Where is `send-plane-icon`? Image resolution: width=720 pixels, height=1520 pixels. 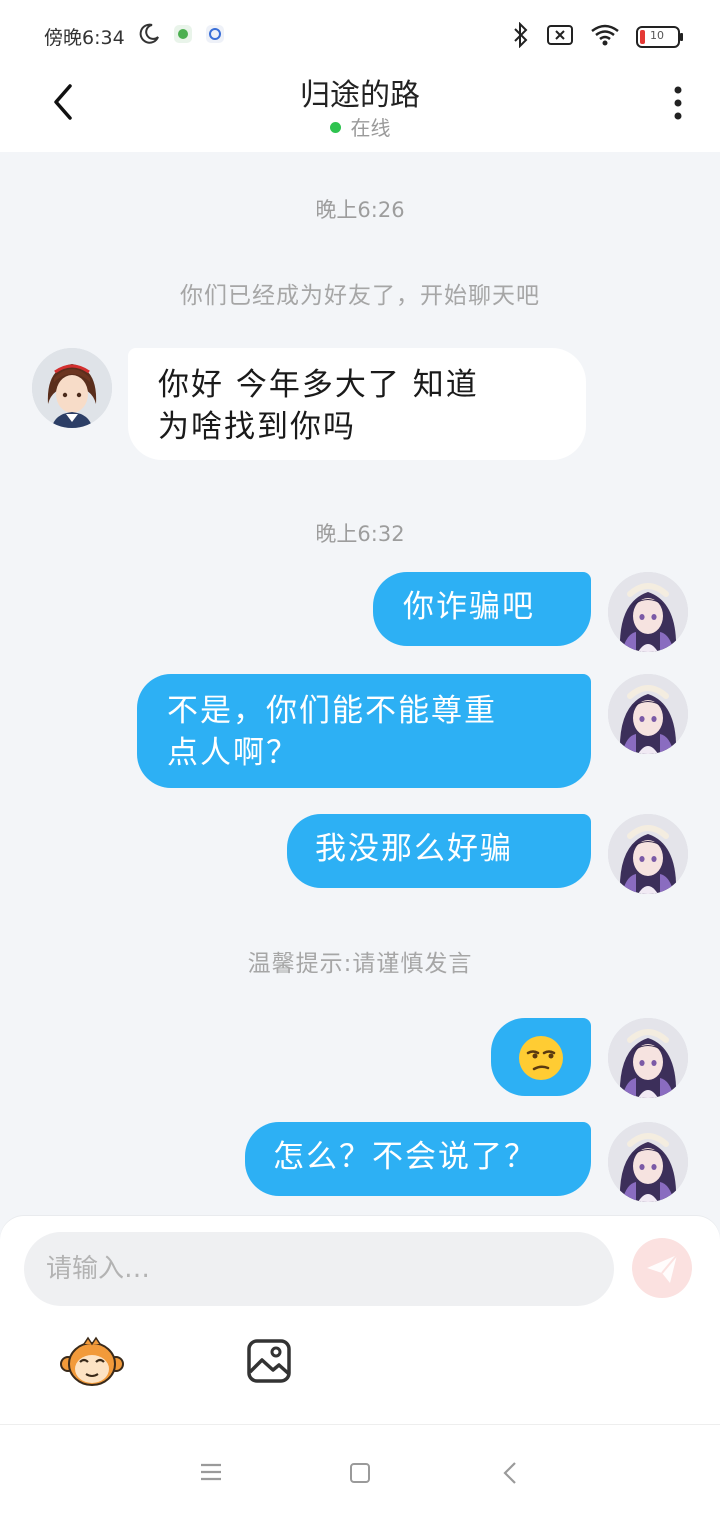
send-plane-icon is located at coordinates (662, 1268).